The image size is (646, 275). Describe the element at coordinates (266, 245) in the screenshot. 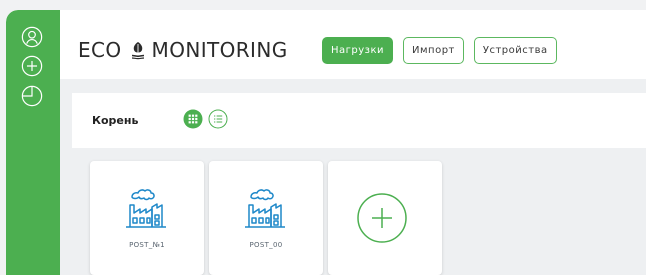

I see `tile-label: POST_00` at that location.